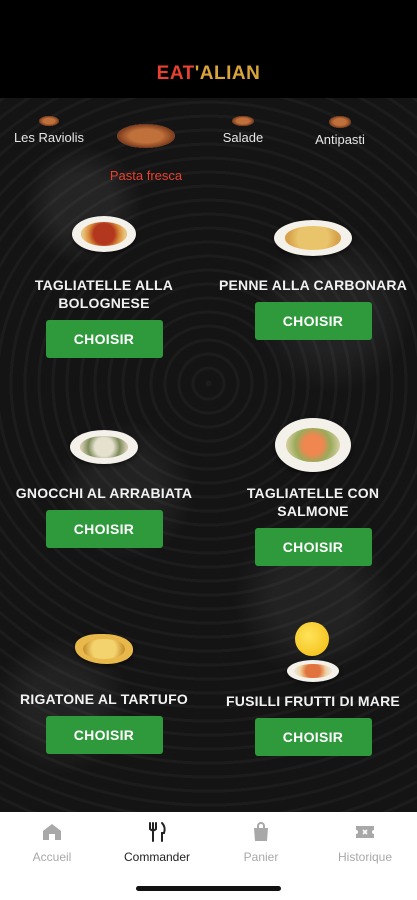 The width and height of the screenshot is (417, 900). I want to click on category-label: Antipasti, so click(340, 139).